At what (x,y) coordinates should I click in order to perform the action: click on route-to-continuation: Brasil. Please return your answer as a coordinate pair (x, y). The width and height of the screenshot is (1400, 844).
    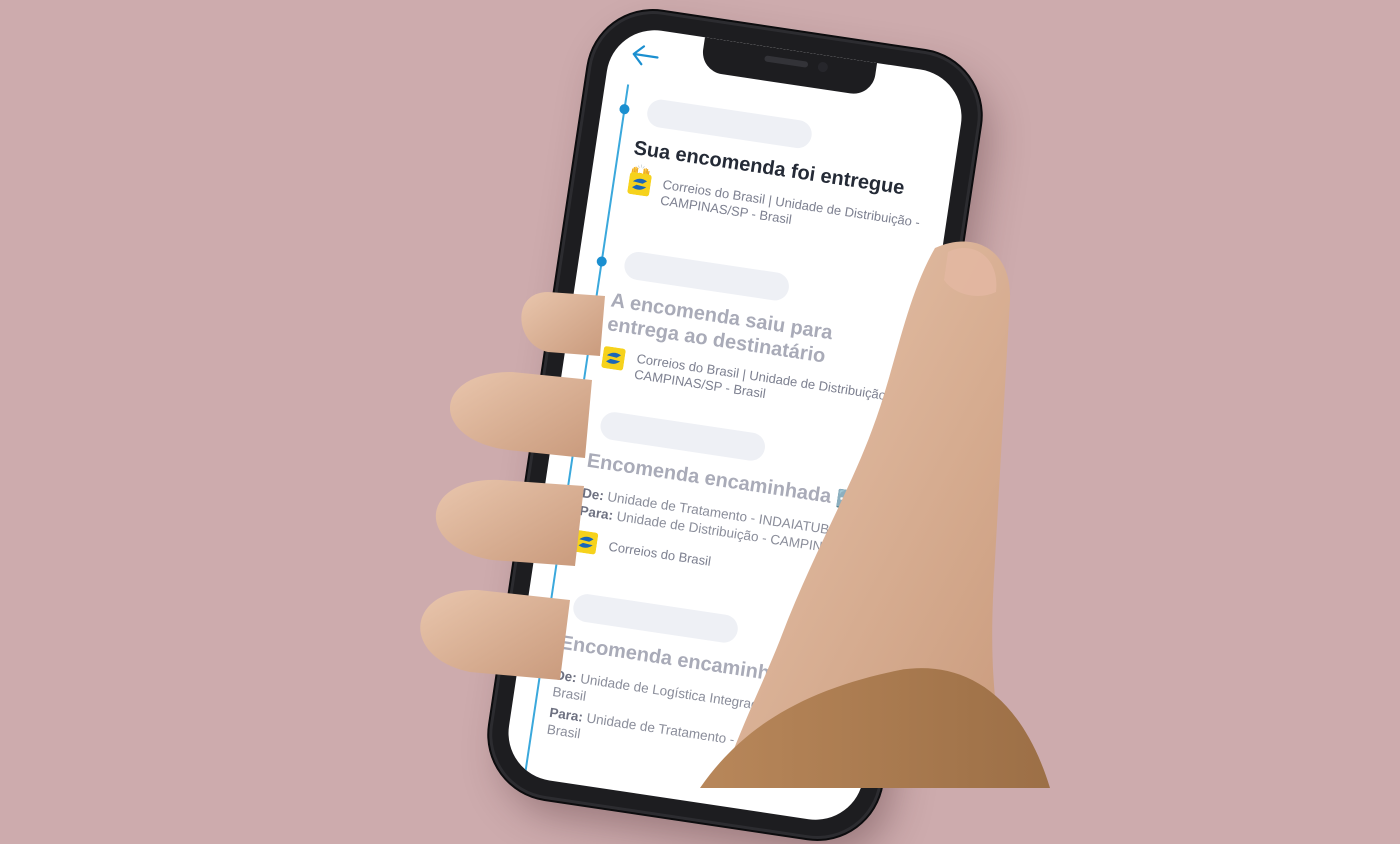
    Looking at the image, I should click on (563, 731).